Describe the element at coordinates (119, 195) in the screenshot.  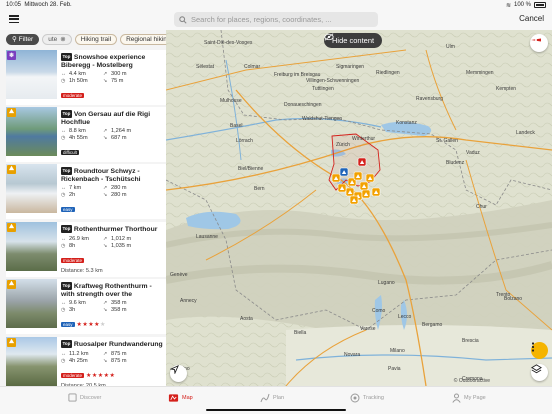
I see `stat-descent-value: 280 m` at that location.